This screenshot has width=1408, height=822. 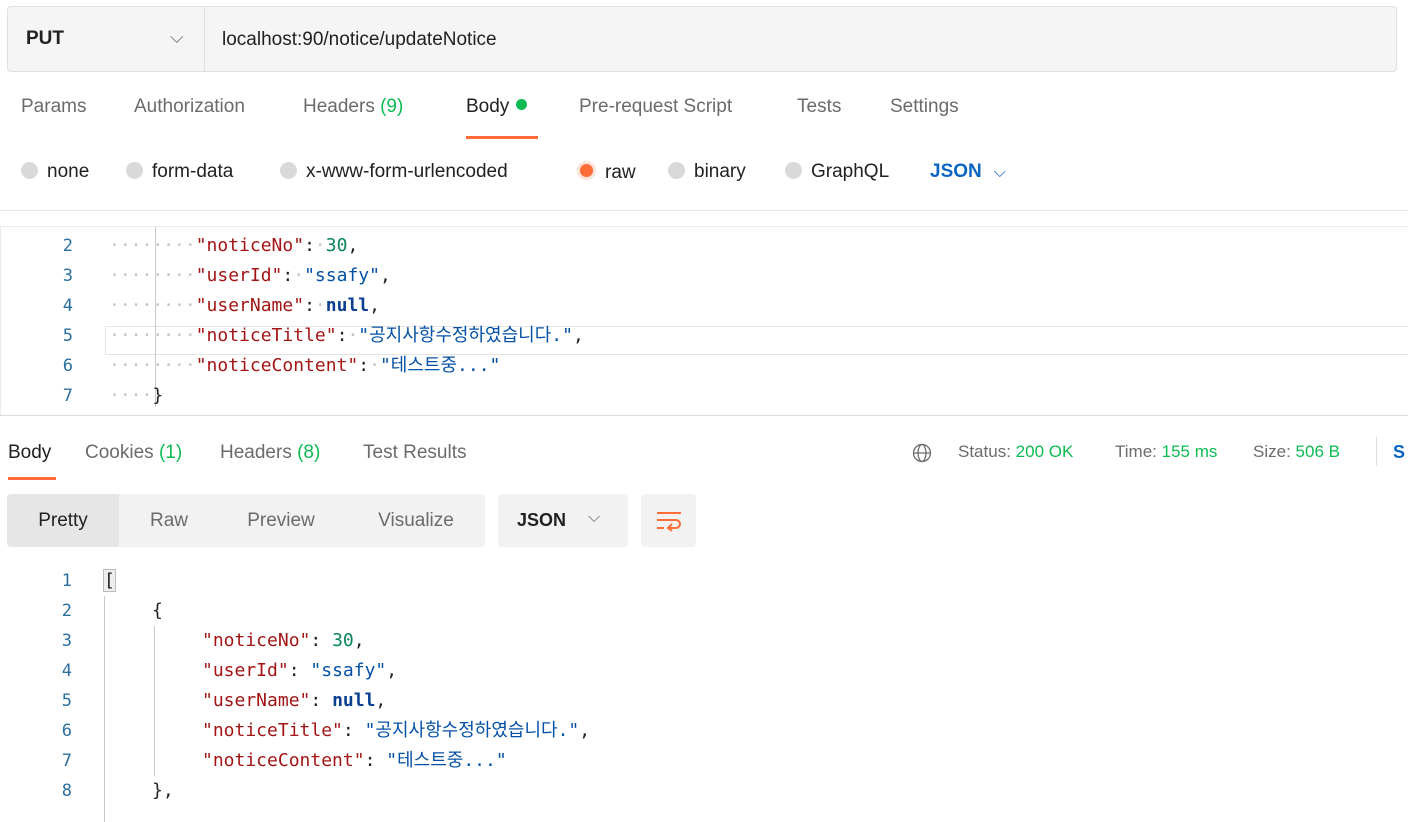 What do you see at coordinates (67, 276) in the screenshot?
I see `line-number: 3` at bounding box center [67, 276].